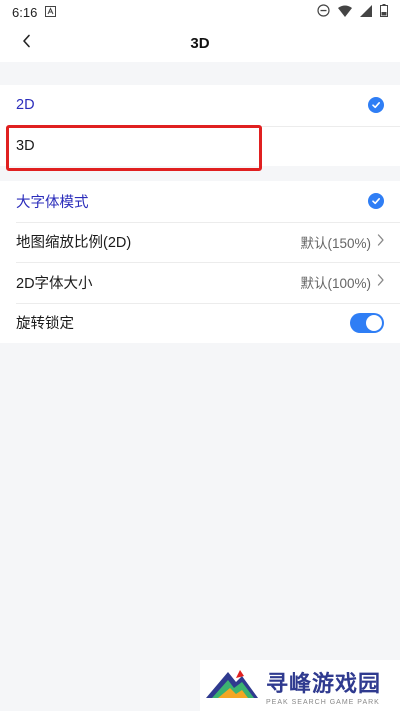 This screenshot has width=400, height=711. Describe the element at coordinates (134, 148) in the screenshot. I see `highlight-box` at that location.